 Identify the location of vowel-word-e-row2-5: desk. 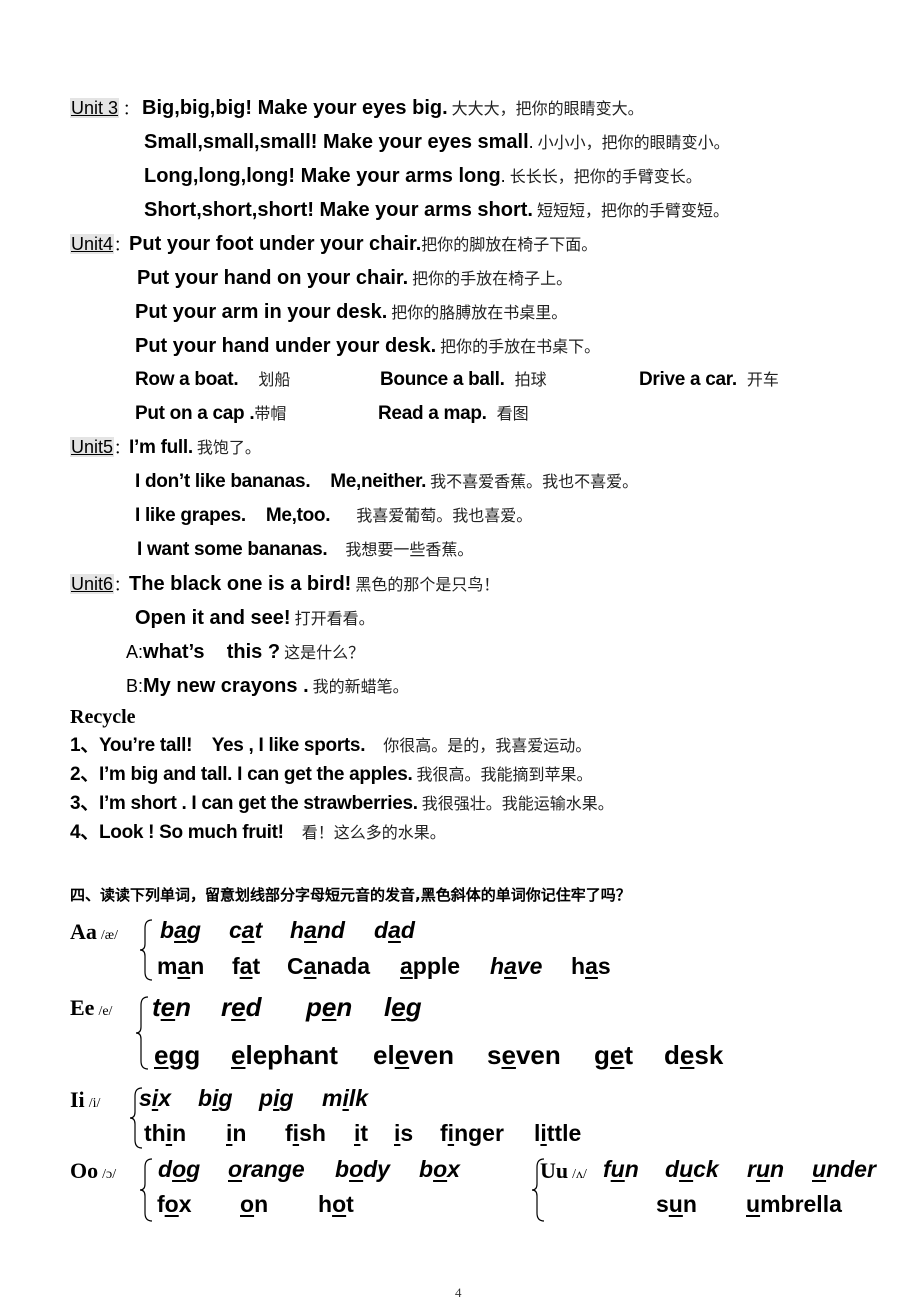
(694, 1055).